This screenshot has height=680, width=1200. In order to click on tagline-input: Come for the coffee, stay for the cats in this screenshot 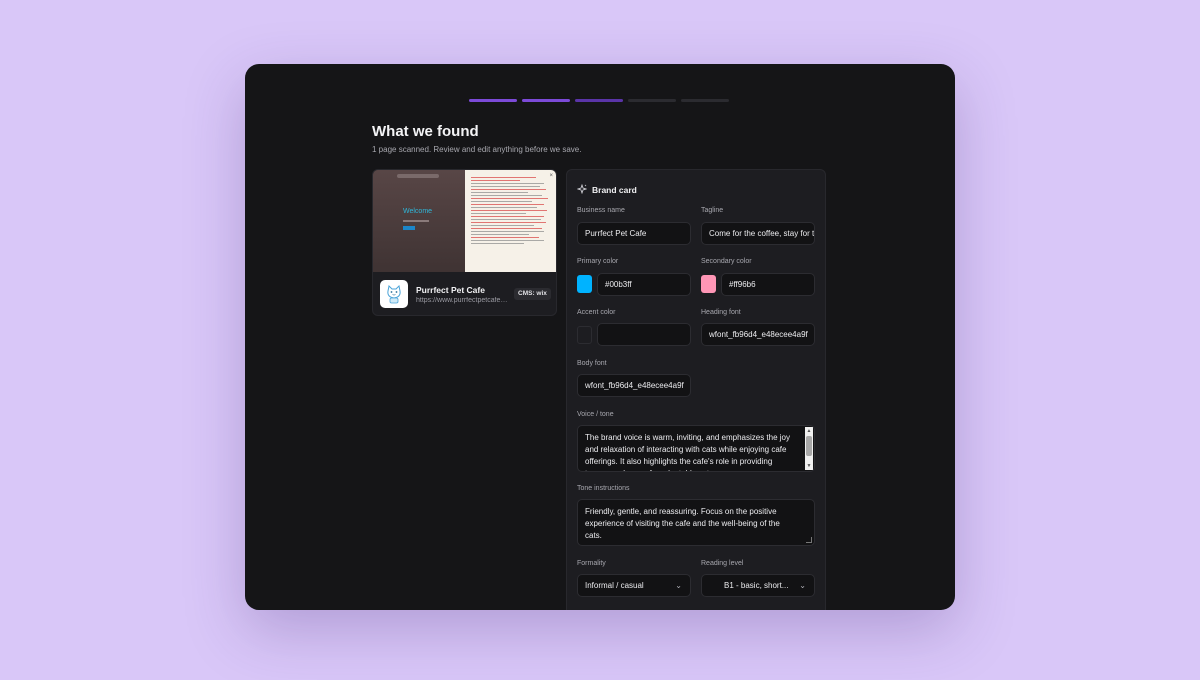, I will do `click(758, 233)`.